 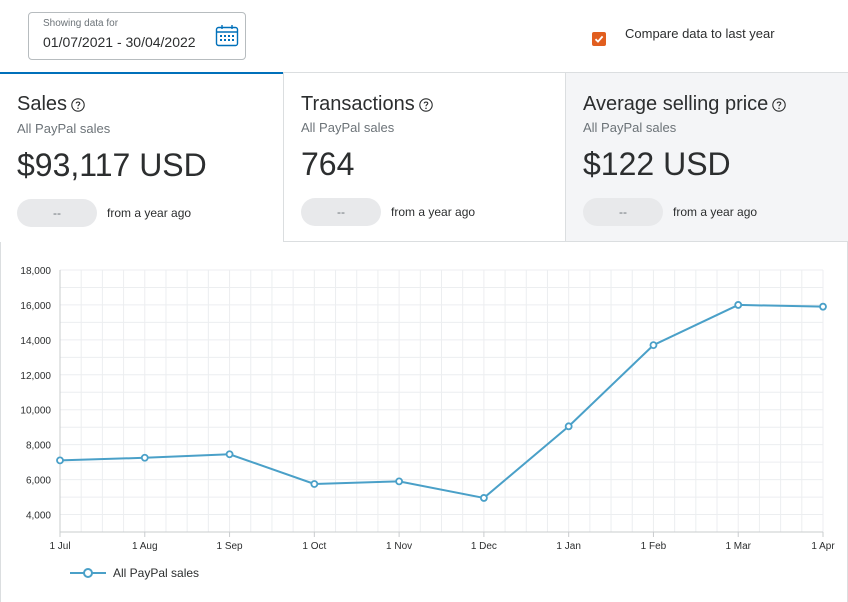 I want to click on x-tick-label: 1 Nov, so click(x=399, y=546).